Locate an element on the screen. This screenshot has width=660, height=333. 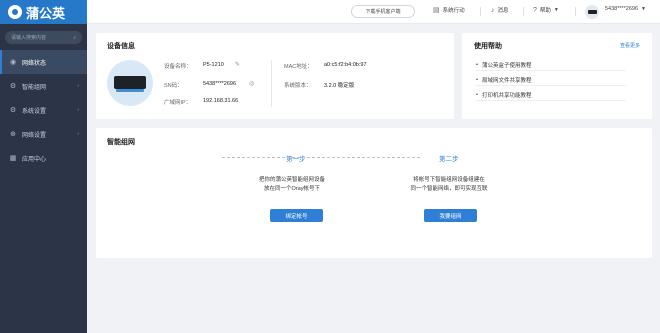
card-title: 使用帮助 is located at coordinates (488, 46).